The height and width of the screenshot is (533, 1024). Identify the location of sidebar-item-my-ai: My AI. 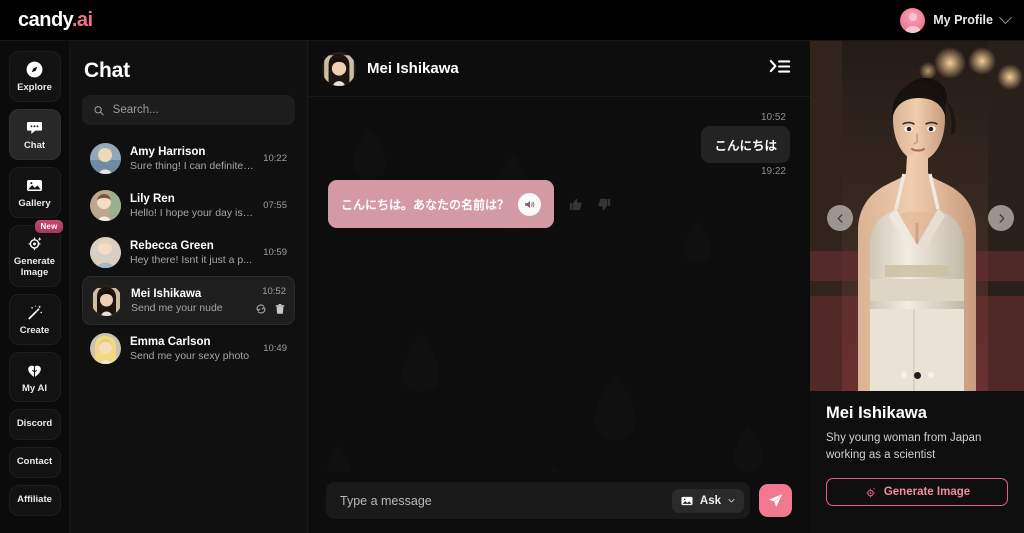
(34, 377).